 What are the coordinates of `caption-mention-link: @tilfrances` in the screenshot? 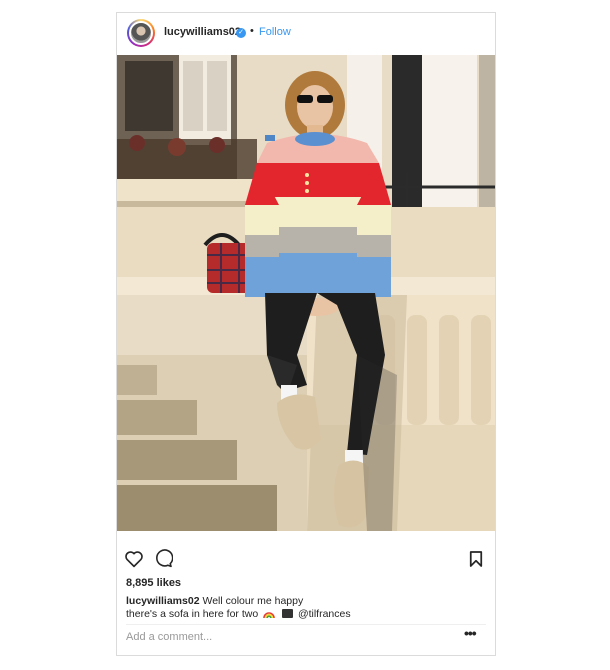 It's located at (324, 614).